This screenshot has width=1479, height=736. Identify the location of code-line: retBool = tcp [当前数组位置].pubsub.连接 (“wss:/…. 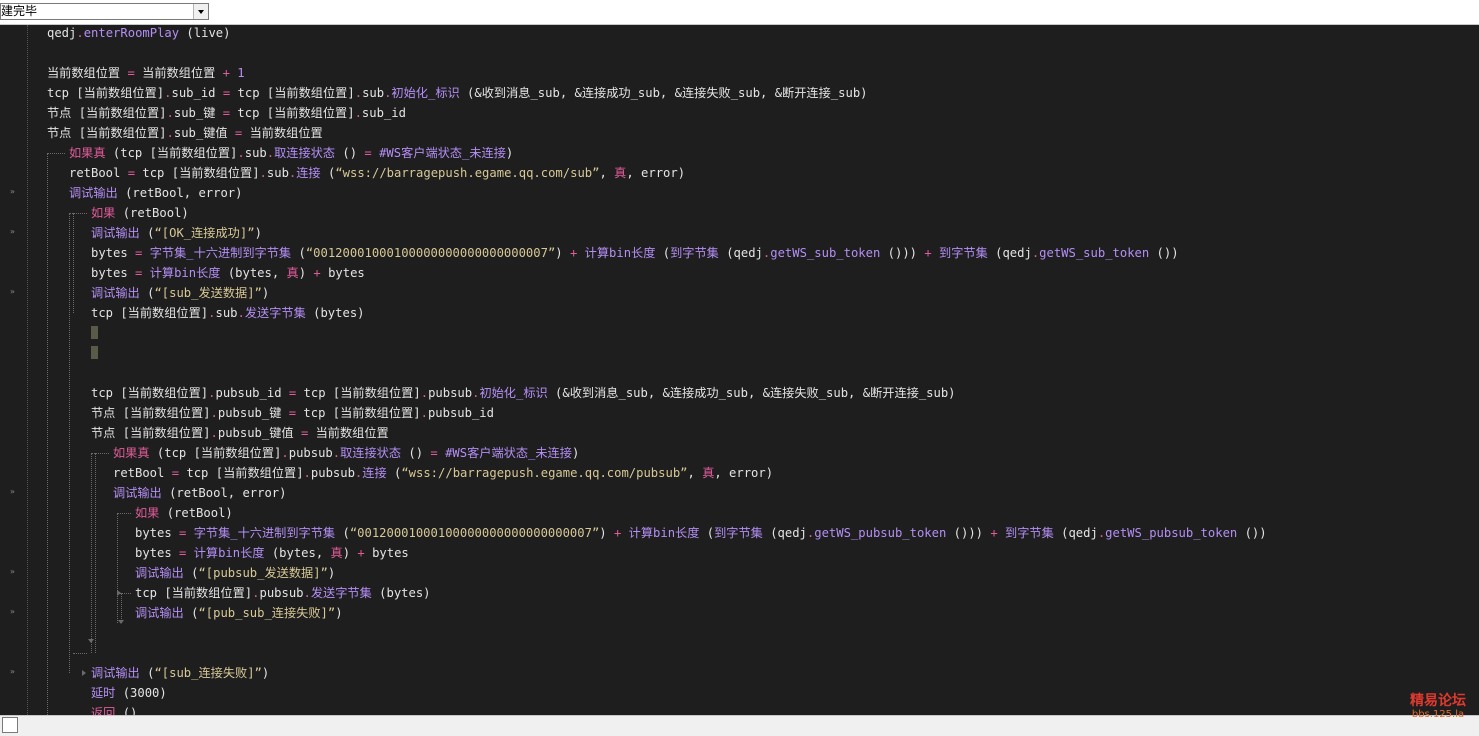
(443, 473).